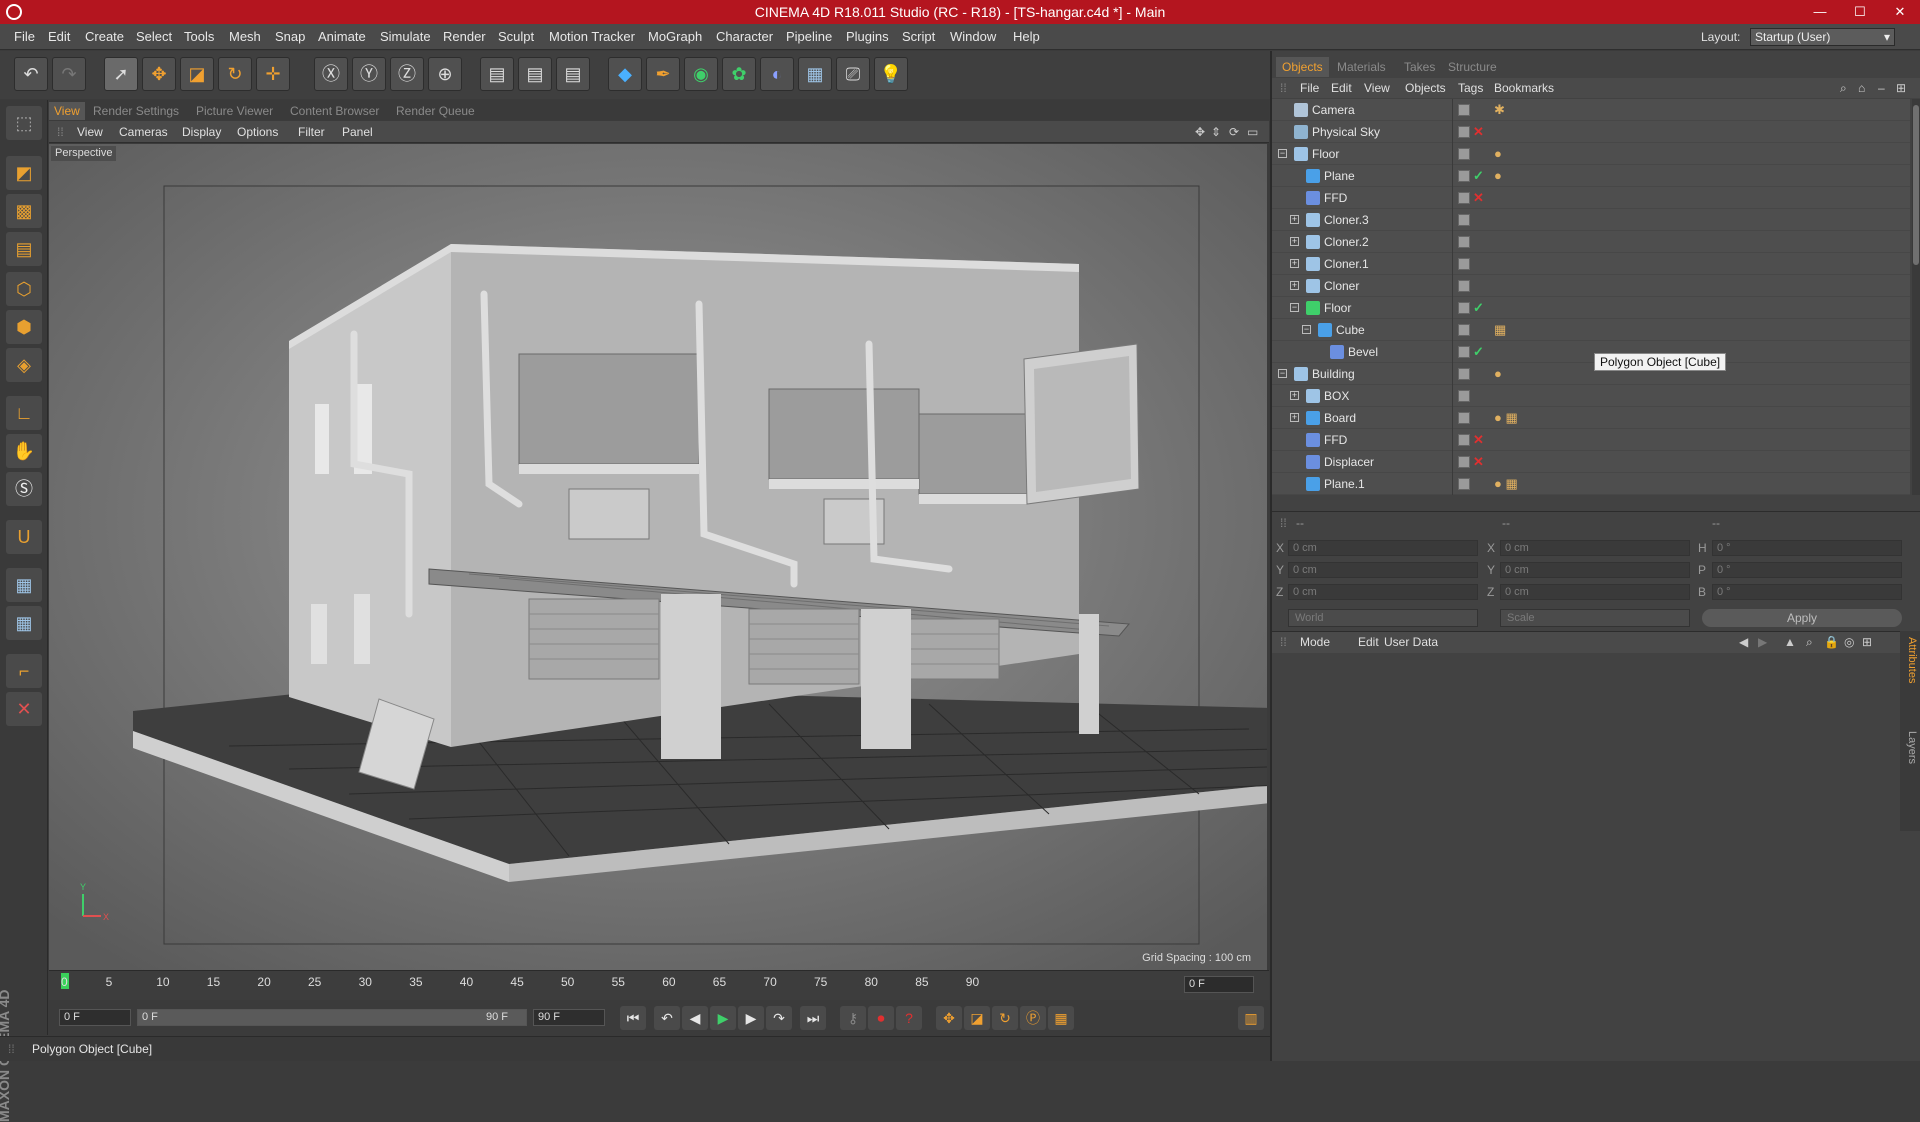  I want to click on render-view-button: ▤, so click(497, 74).